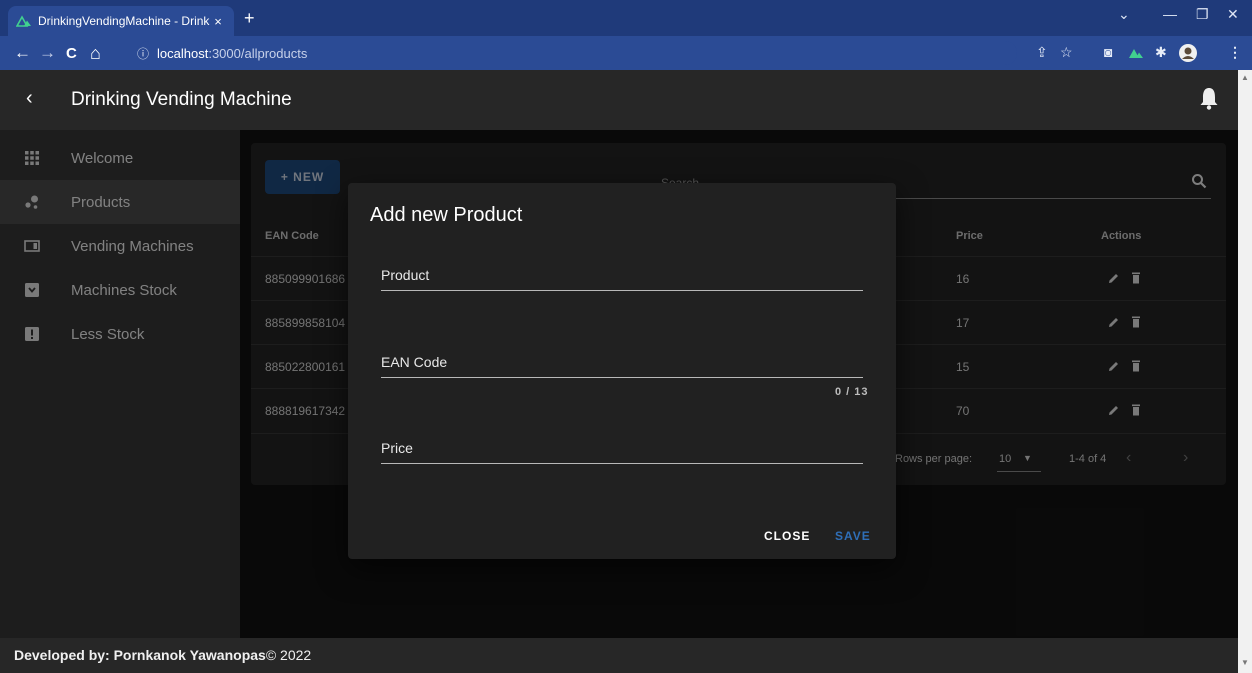  Describe the element at coordinates (397, 448) in the screenshot. I see `price-field-label: Price` at that location.